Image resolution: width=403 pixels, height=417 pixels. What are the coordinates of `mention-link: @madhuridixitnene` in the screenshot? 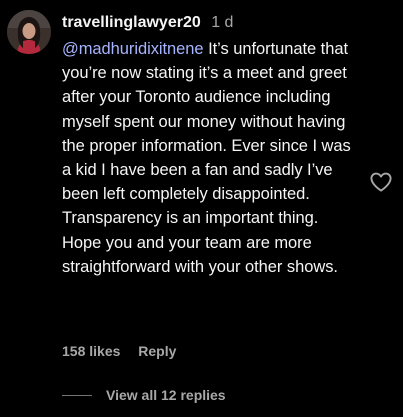 It's located at (133, 49).